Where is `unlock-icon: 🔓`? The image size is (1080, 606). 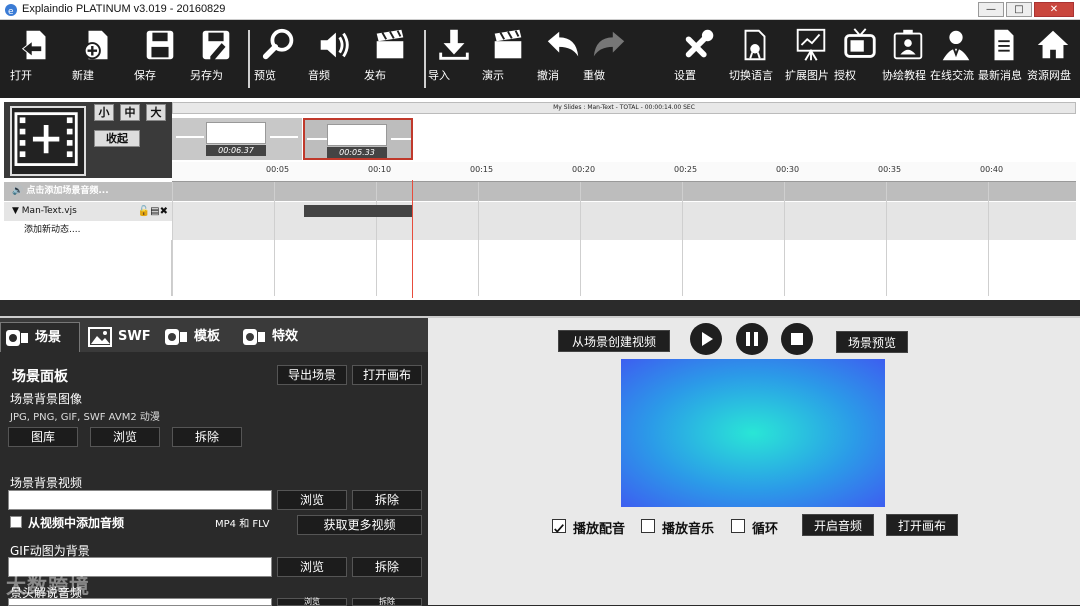 unlock-icon: 🔓 is located at coordinates (144, 211).